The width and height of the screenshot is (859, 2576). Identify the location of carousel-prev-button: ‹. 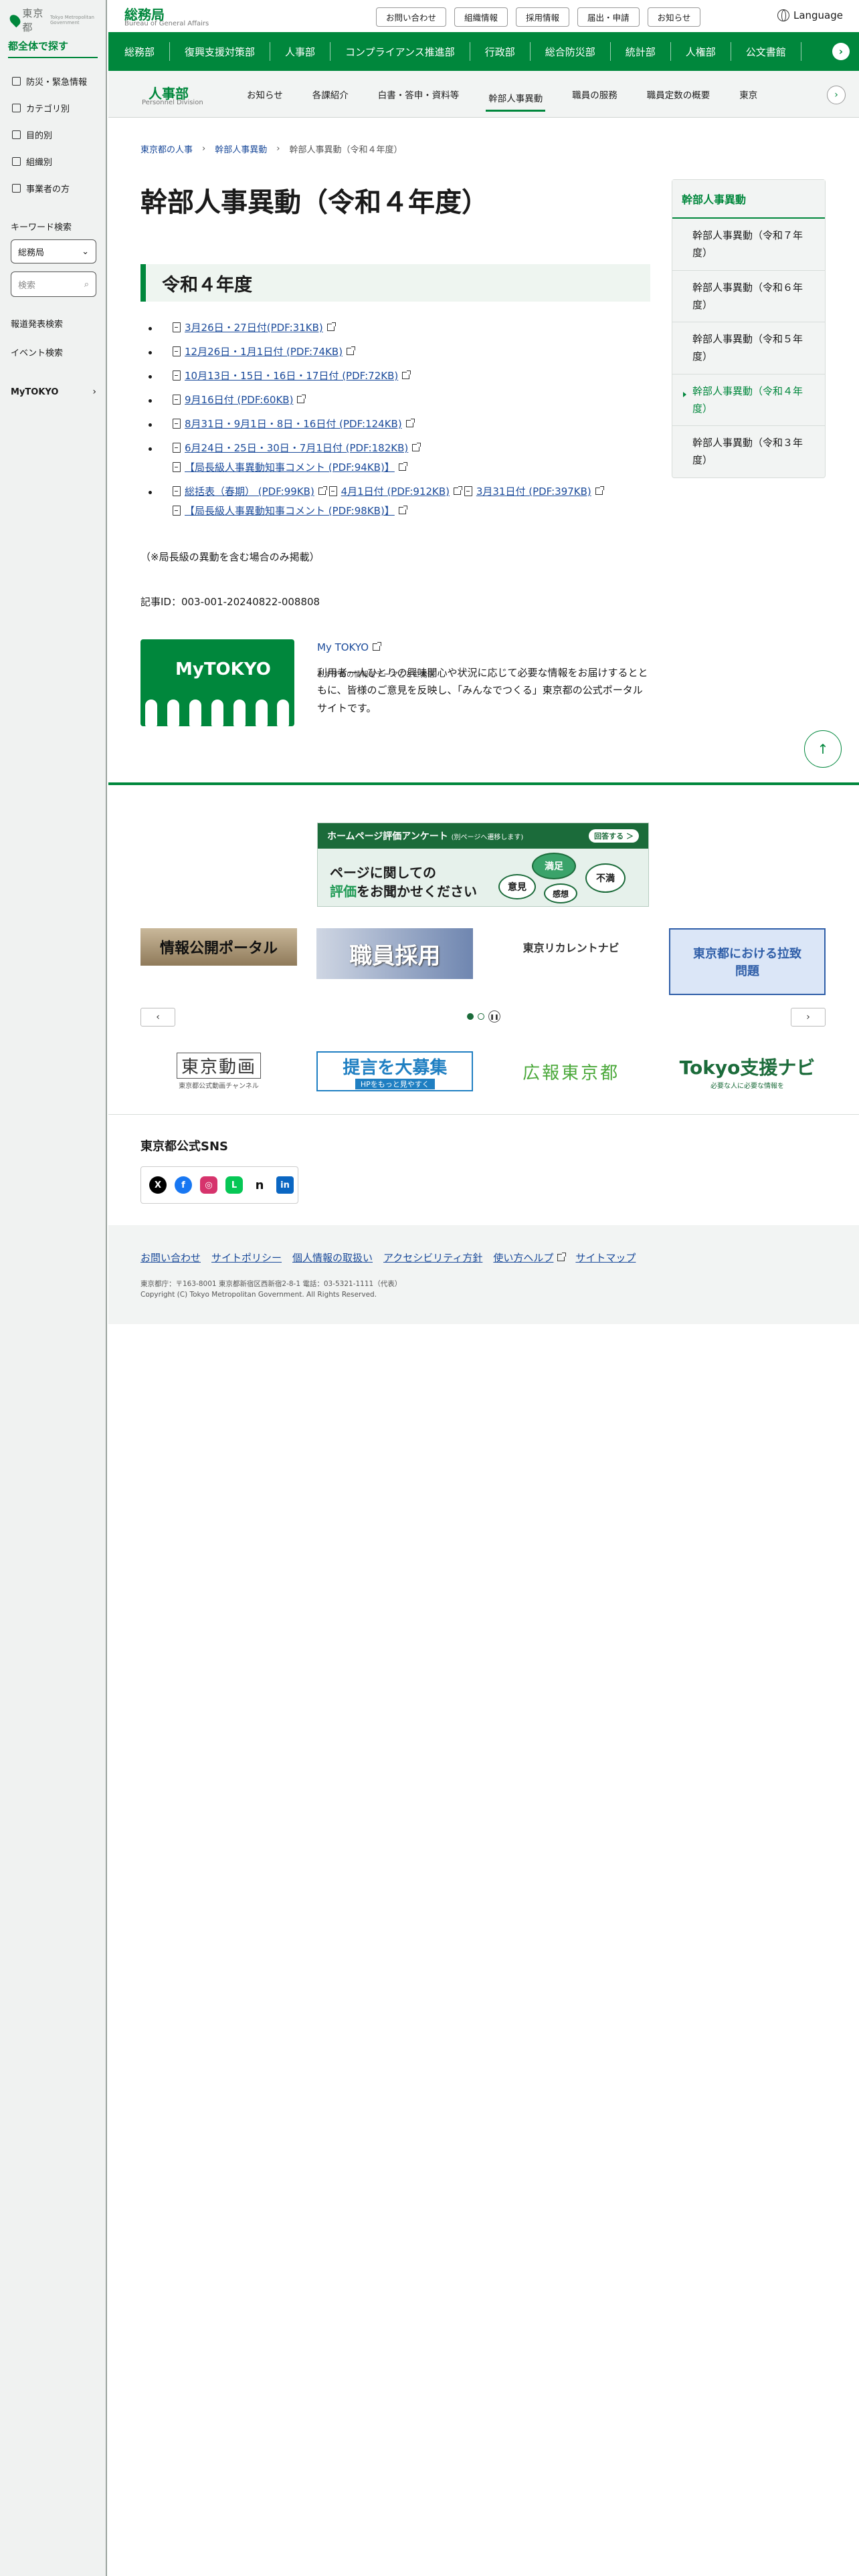
(157, 1018).